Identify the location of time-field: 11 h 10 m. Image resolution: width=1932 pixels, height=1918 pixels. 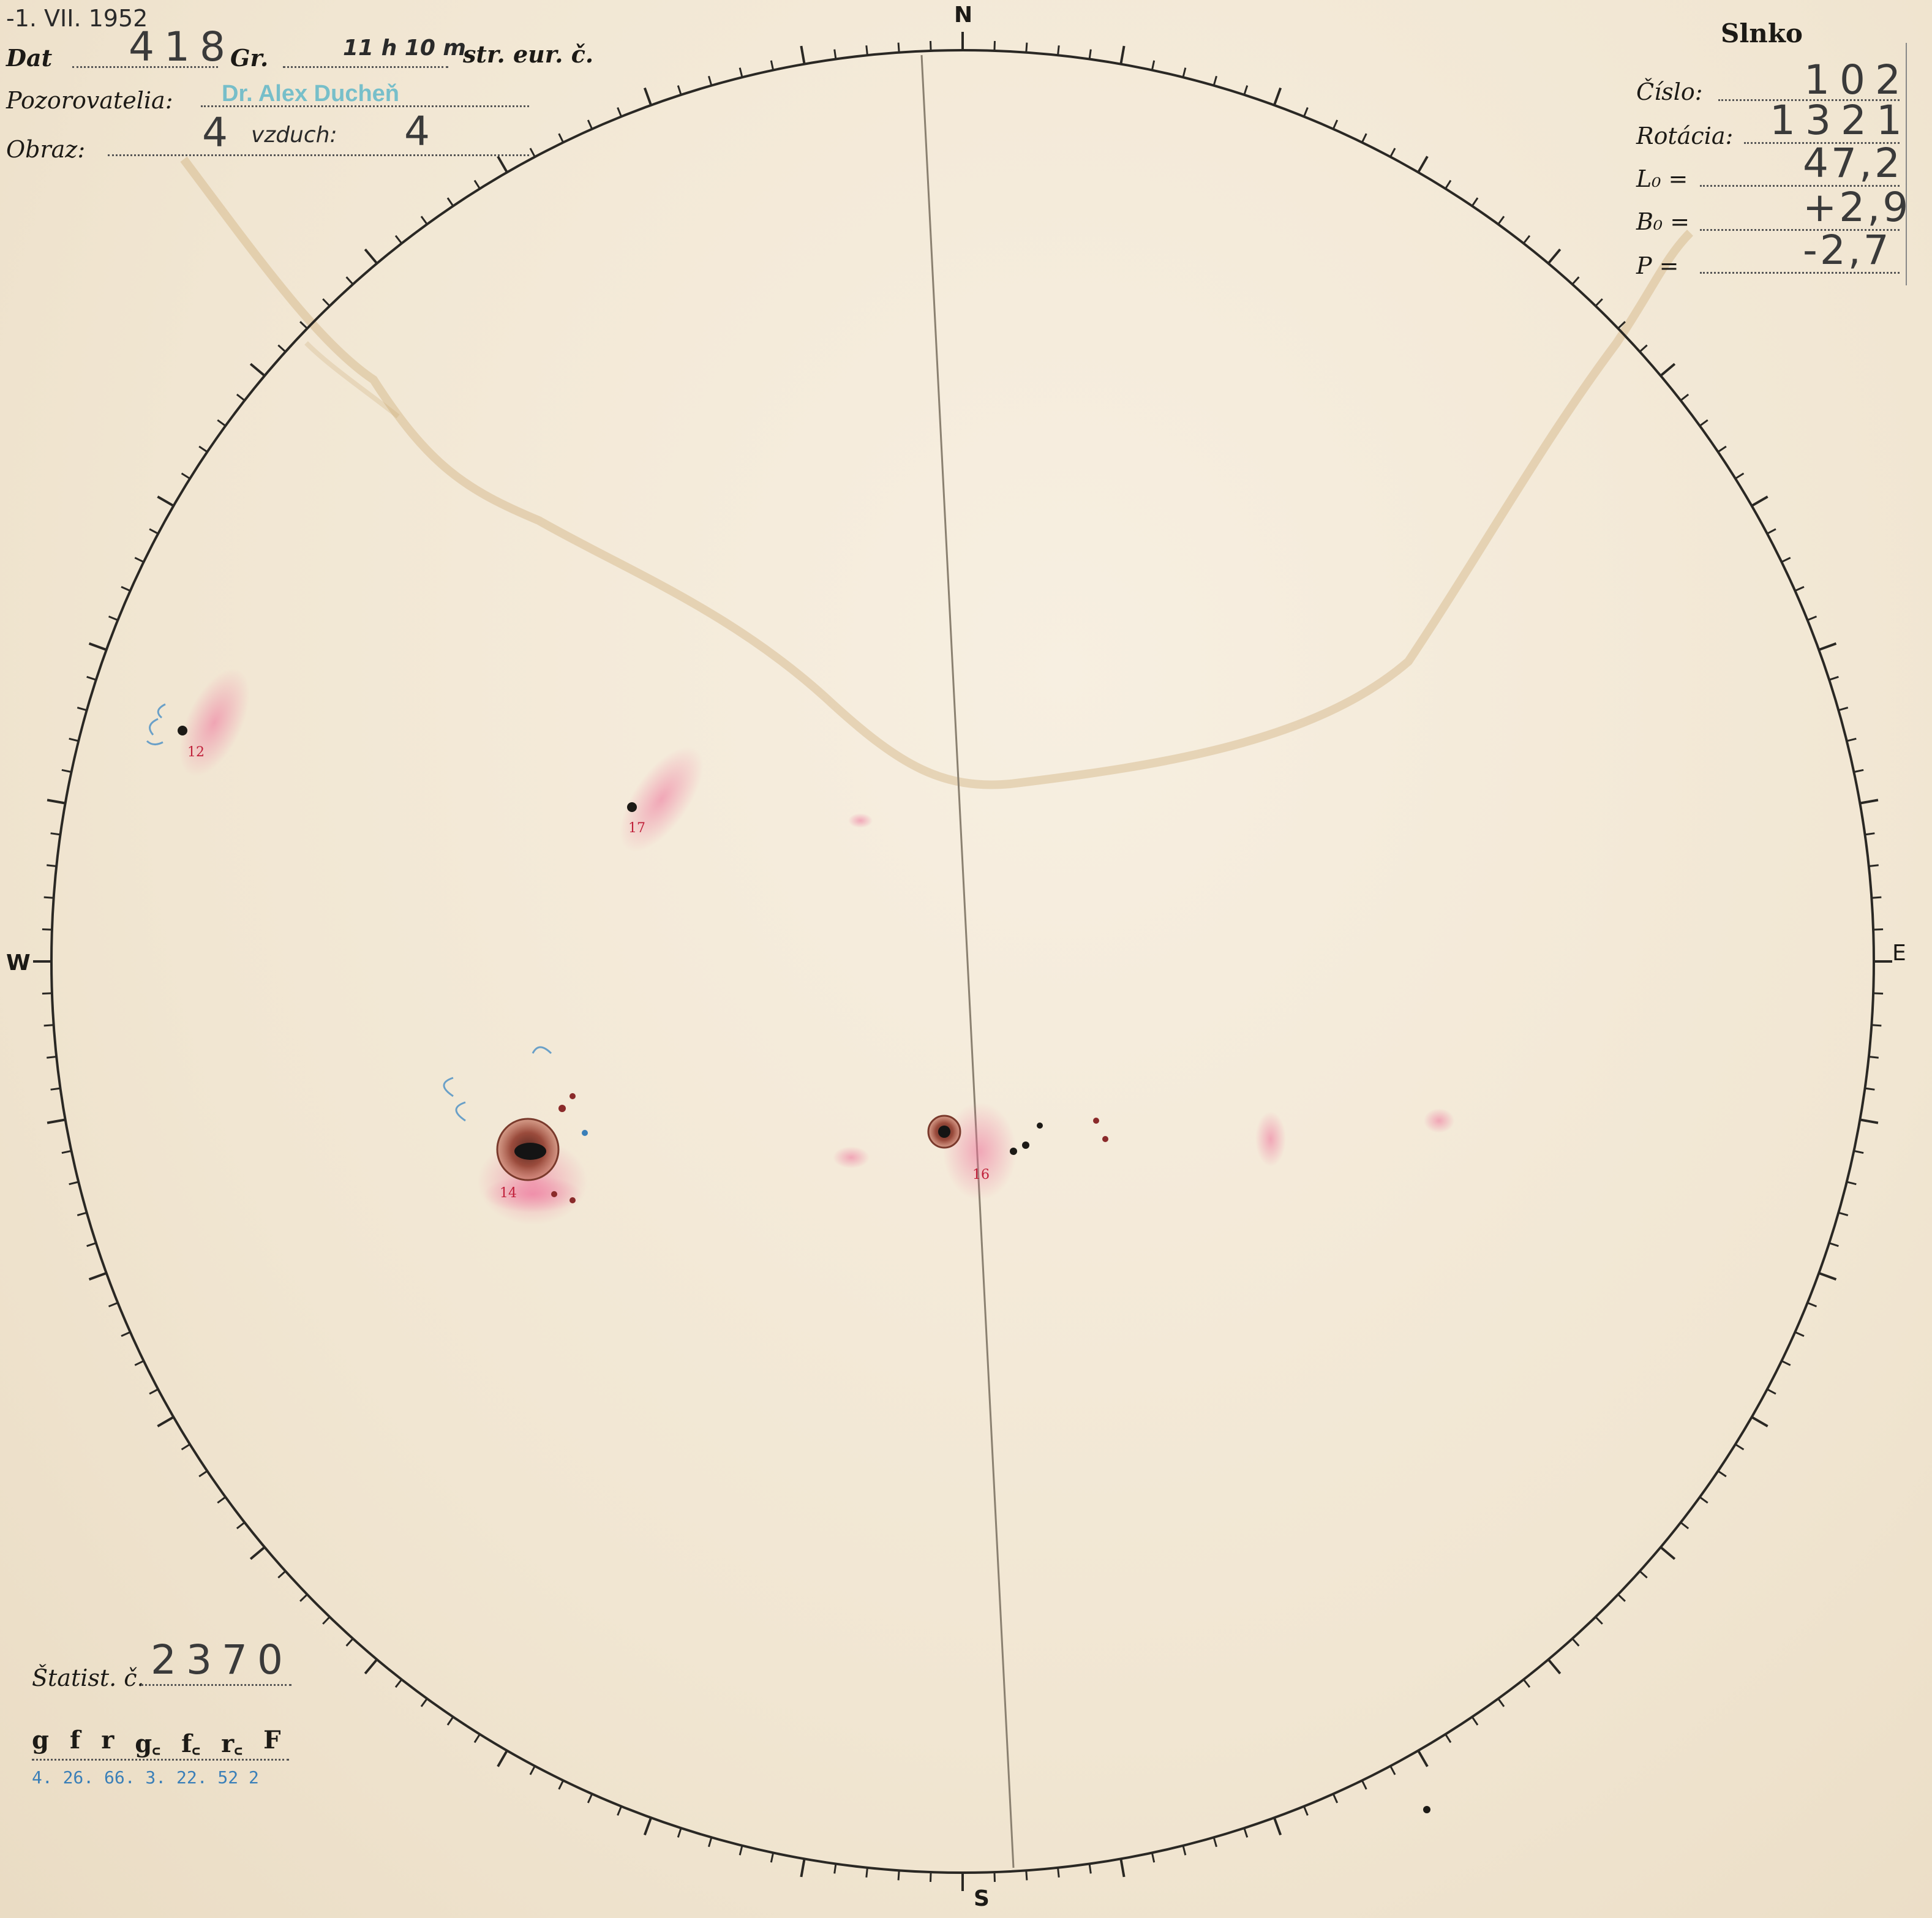
(404, 48).